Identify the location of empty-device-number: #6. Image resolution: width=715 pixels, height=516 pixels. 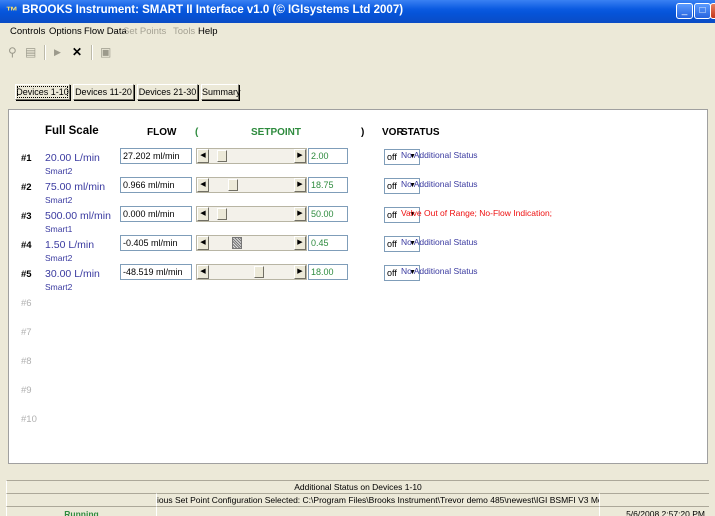
(26, 303).